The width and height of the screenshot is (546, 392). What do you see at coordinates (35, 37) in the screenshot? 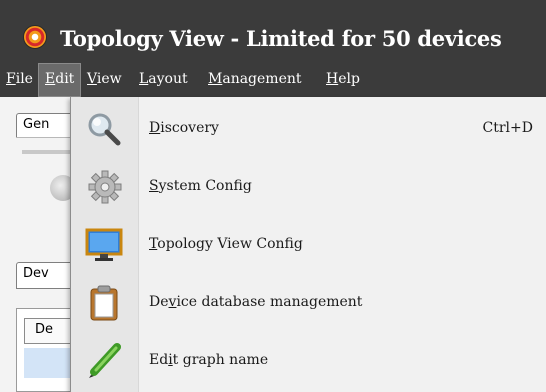
I see `app-logo-icon` at bounding box center [35, 37].